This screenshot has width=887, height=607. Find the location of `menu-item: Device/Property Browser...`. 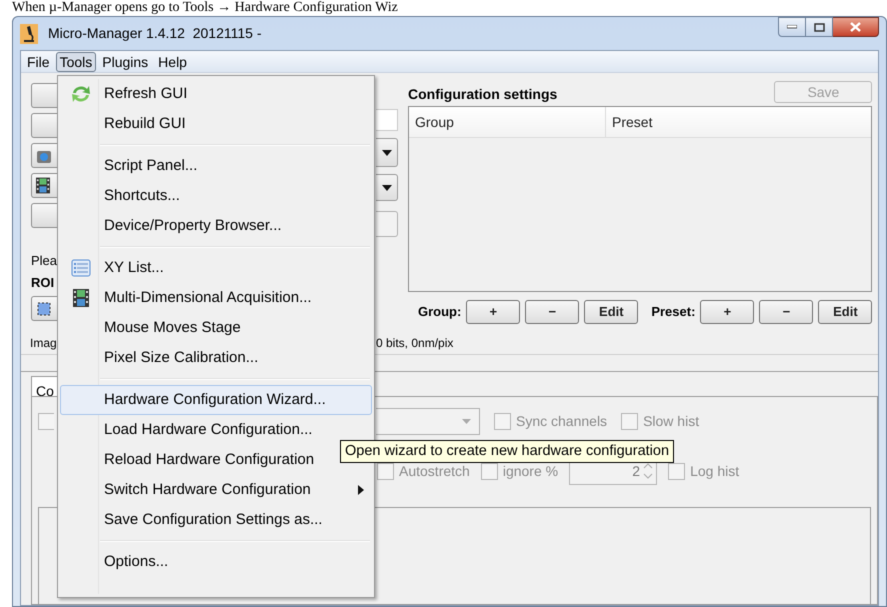

menu-item: Device/Property Browser... is located at coordinates (216, 226).